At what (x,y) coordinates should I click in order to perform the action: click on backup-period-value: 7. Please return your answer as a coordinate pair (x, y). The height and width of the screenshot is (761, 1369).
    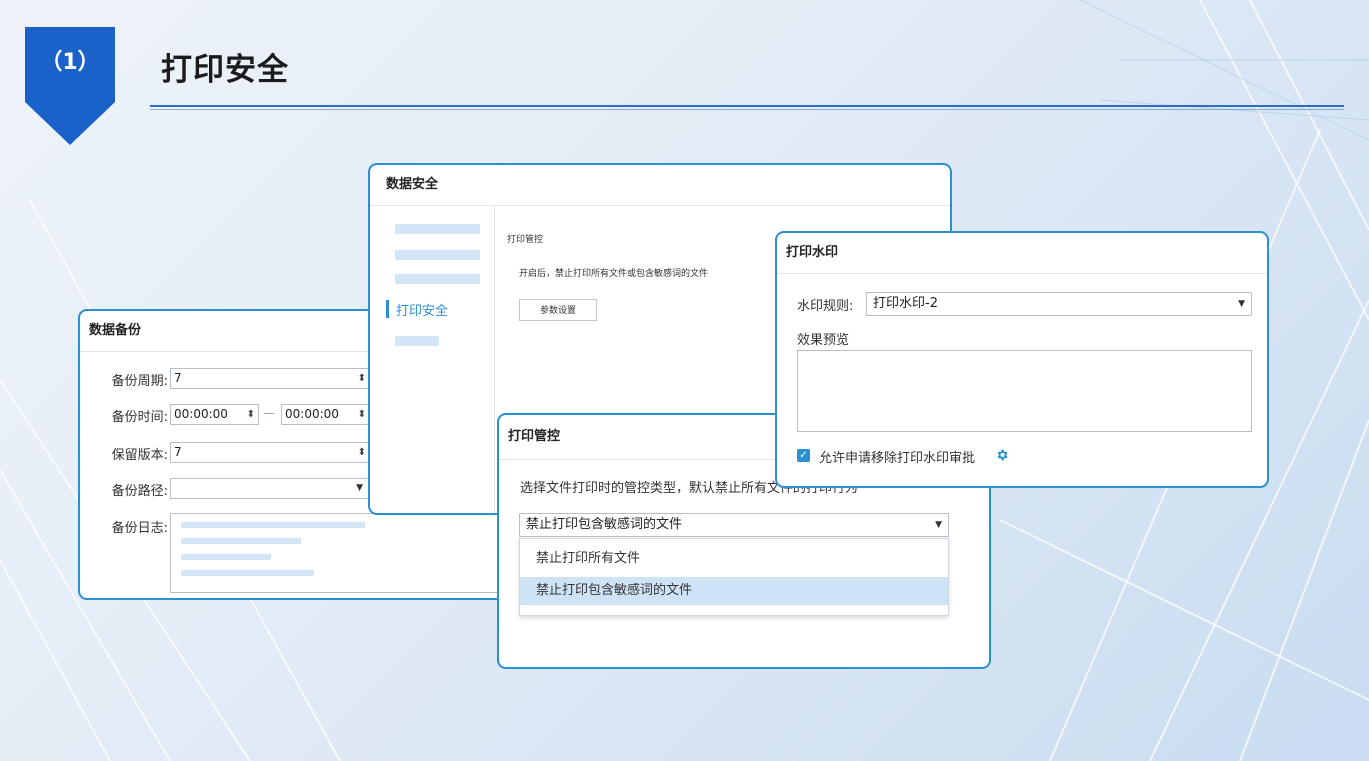
    Looking at the image, I should click on (178, 378).